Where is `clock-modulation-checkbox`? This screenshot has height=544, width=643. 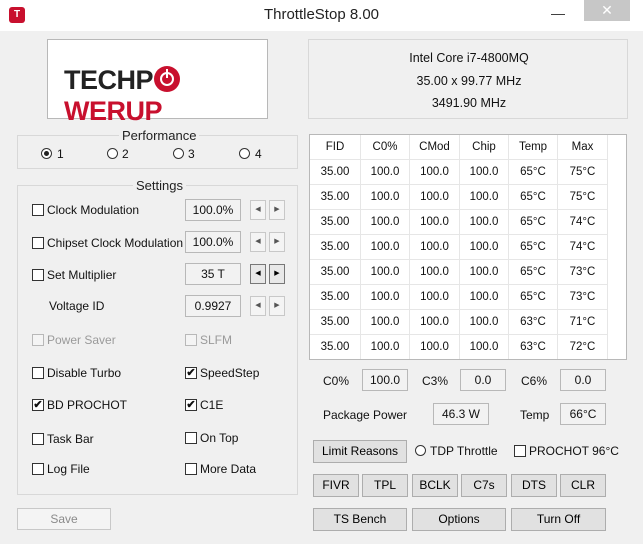
clock-modulation-checkbox is located at coordinates (38, 210).